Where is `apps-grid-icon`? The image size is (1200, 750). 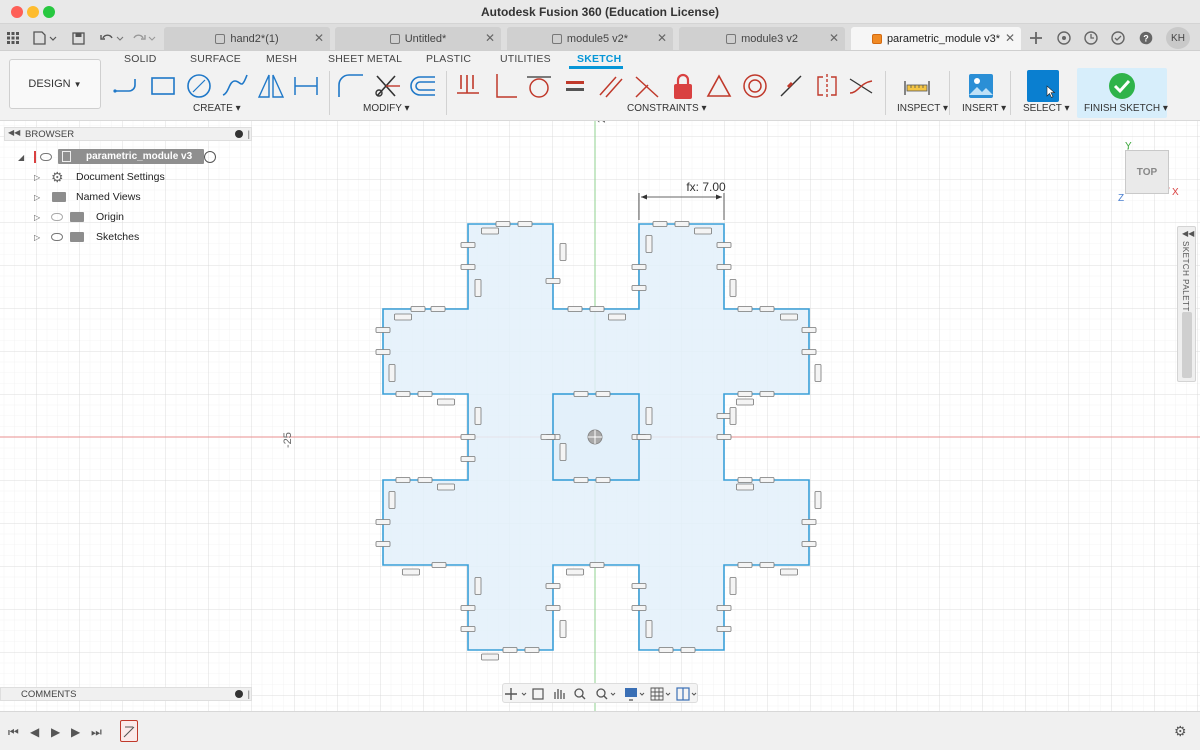 apps-grid-icon is located at coordinates (13, 38).